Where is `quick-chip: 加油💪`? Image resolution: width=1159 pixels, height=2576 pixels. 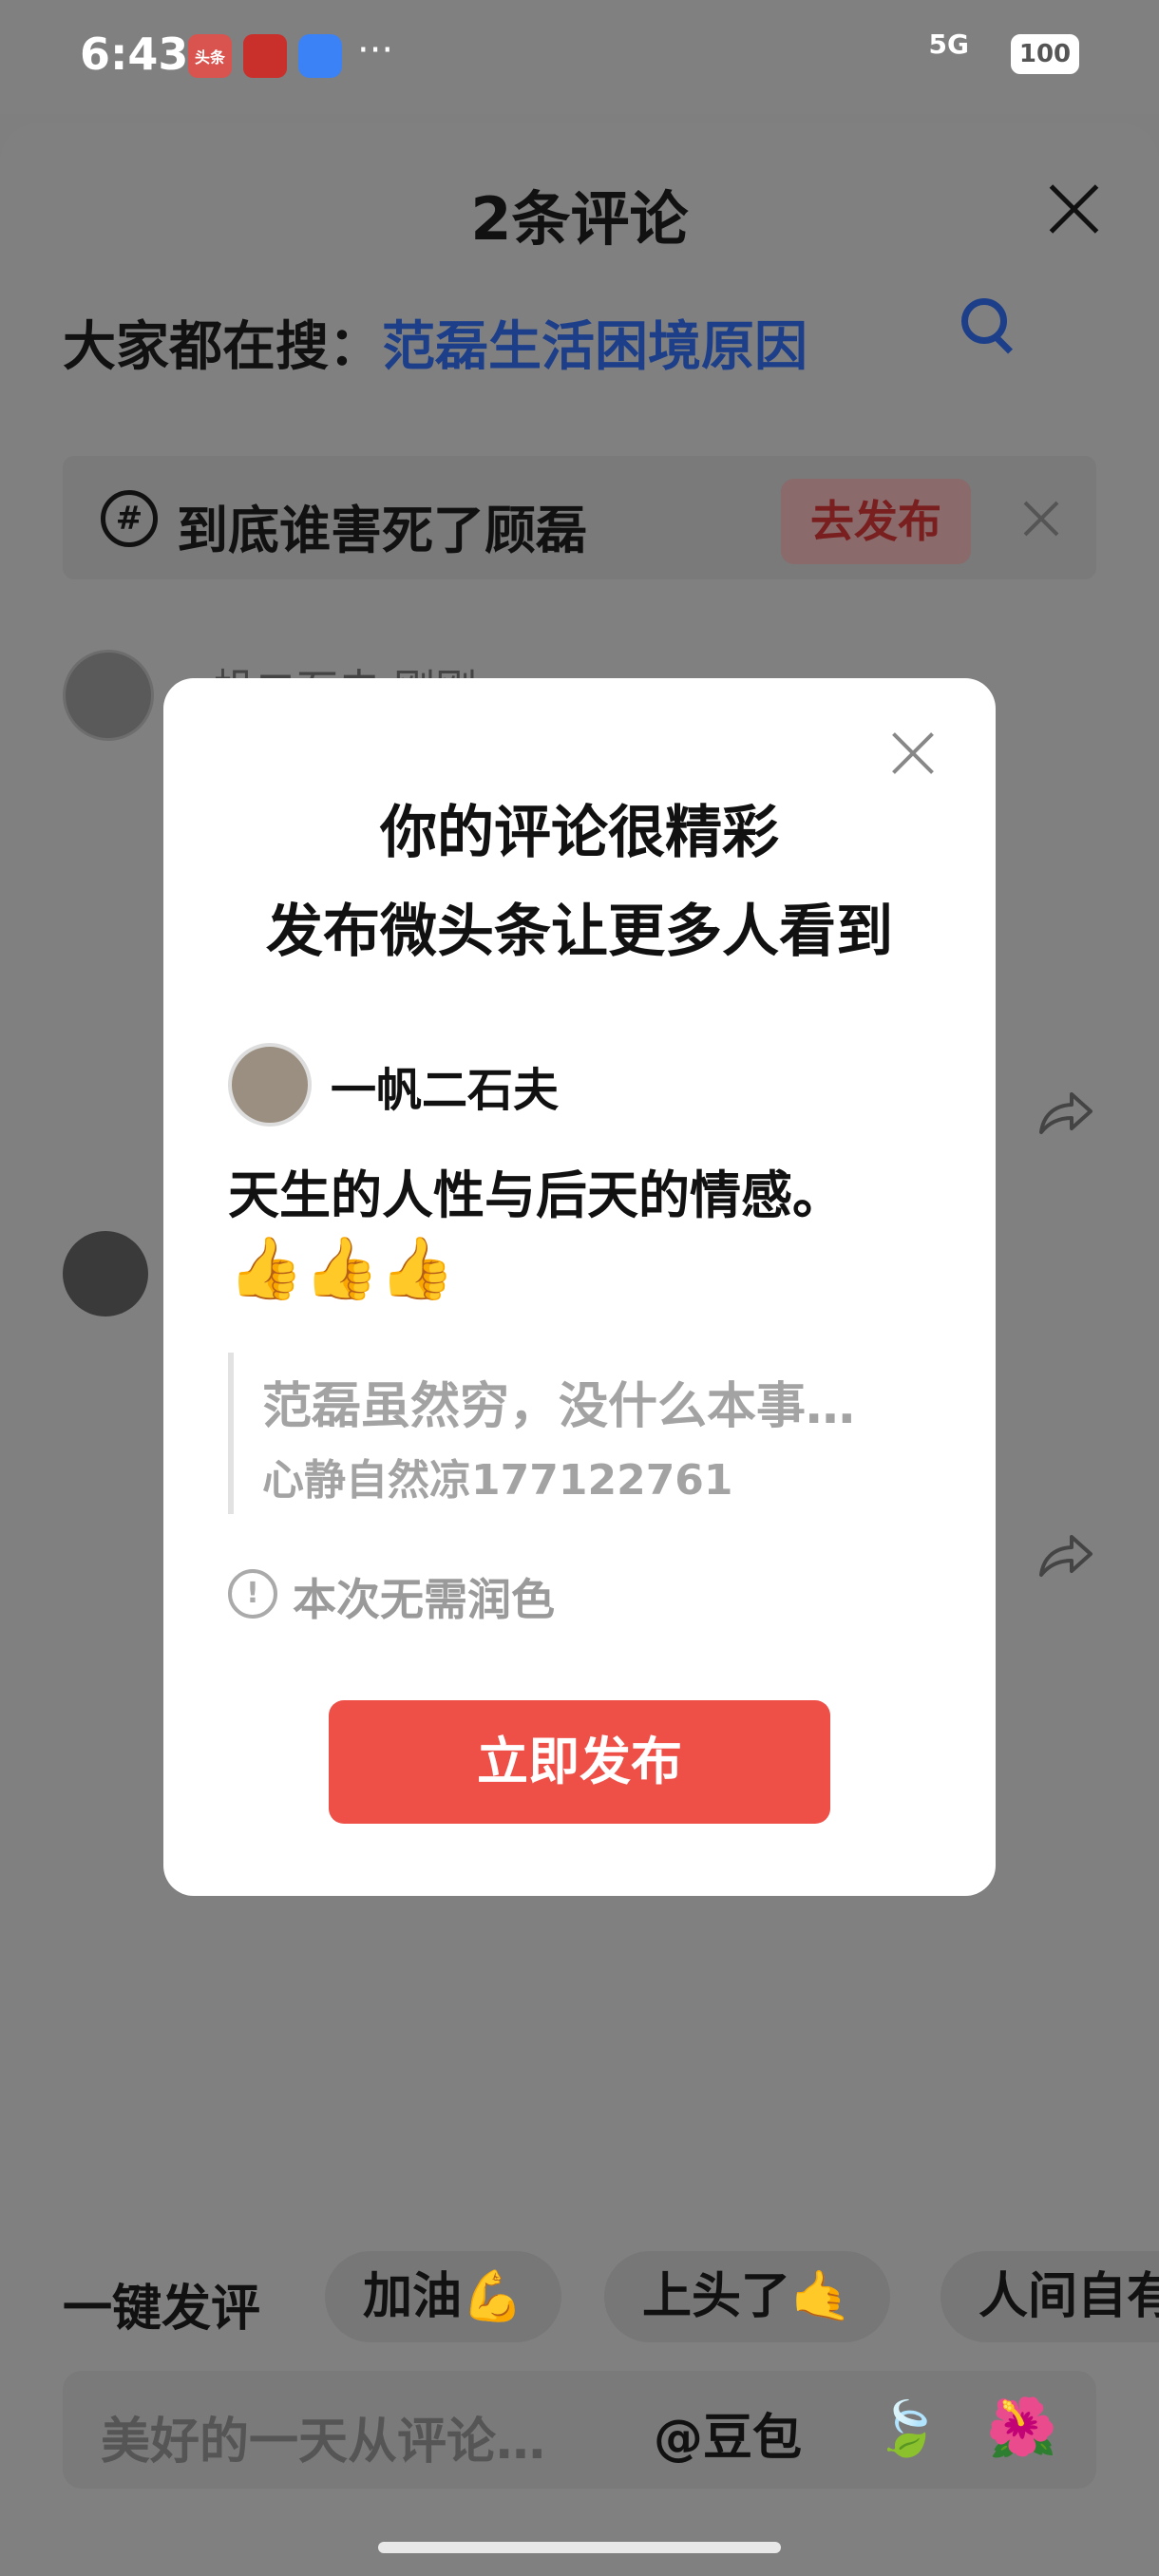
quick-chip: 加油💪 is located at coordinates (443, 2296).